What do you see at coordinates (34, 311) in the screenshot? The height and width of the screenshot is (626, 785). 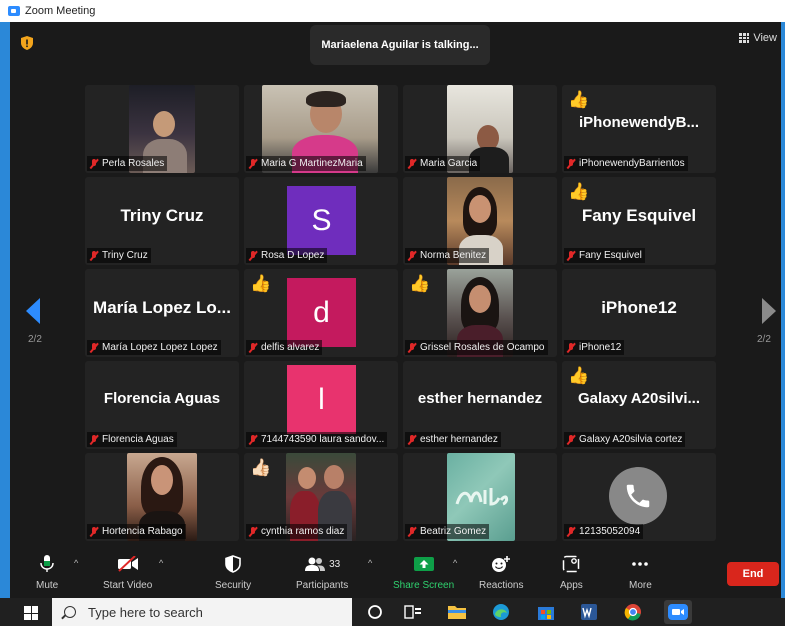 I see `previous-page-arrow-icon` at bounding box center [34, 311].